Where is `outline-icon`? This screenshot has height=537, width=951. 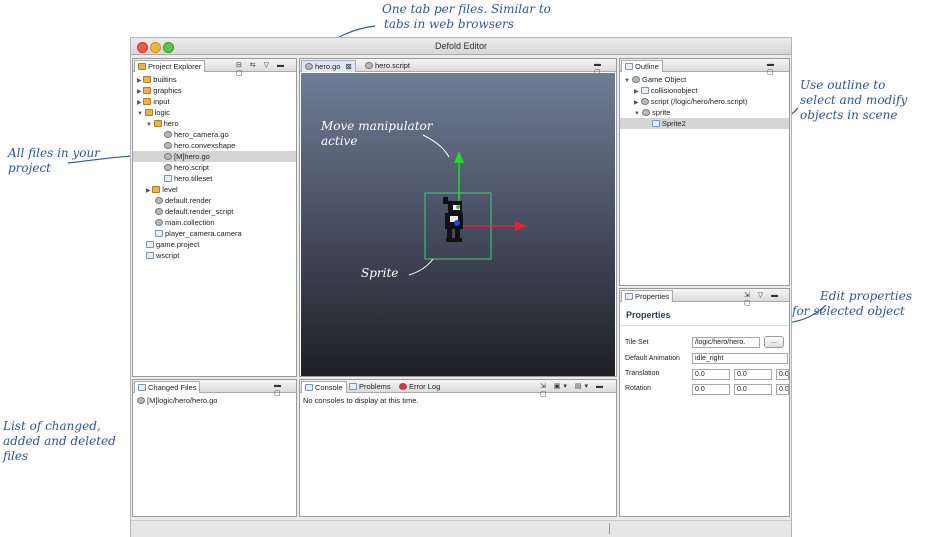
outline-icon is located at coordinates (629, 66).